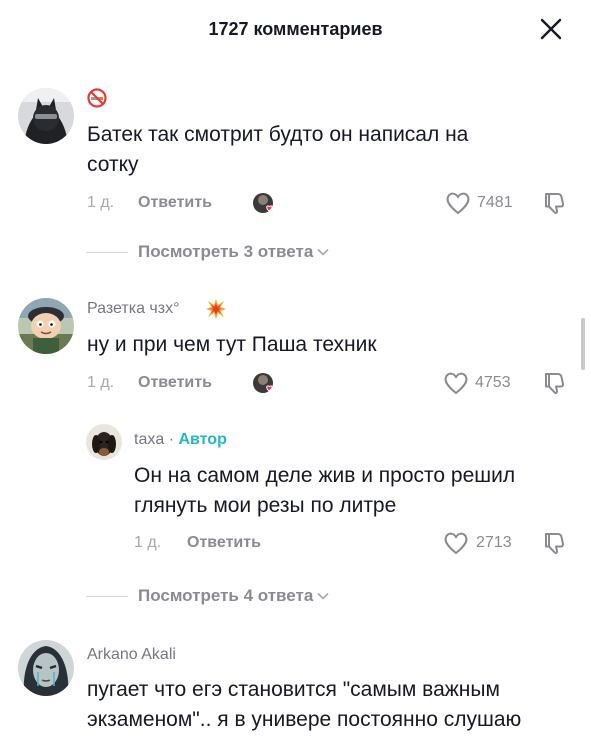  Describe the element at coordinates (226, 251) in the screenshot. I see `view-replies-label: Посмотреть 3 ответа` at that location.